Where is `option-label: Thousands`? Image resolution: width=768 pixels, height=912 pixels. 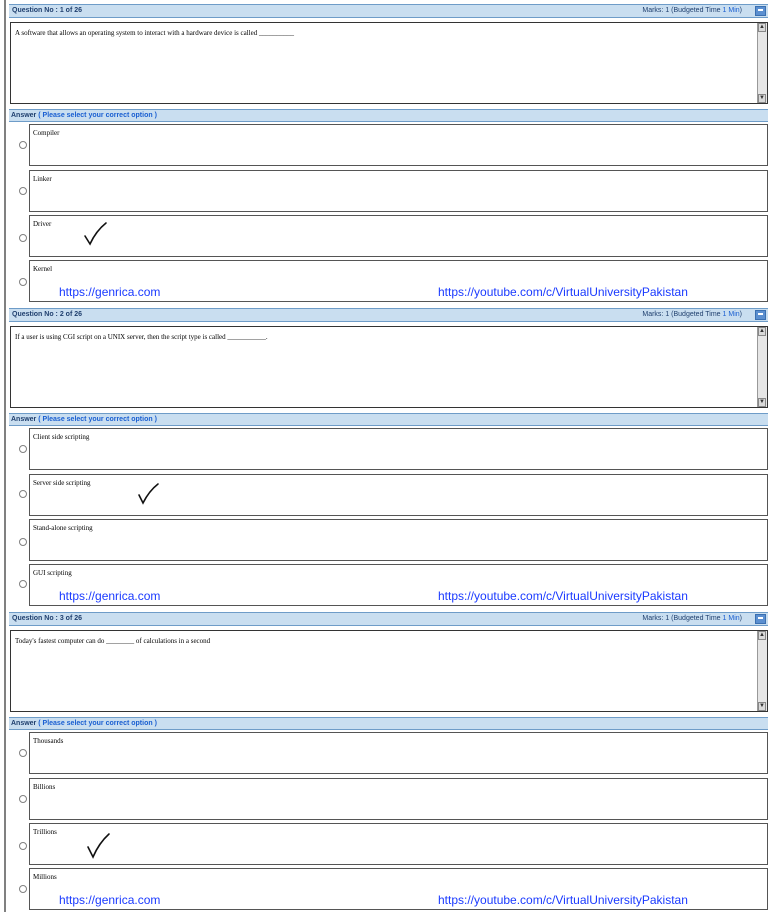 option-label: Thousands is located at coordinates (48, 741).